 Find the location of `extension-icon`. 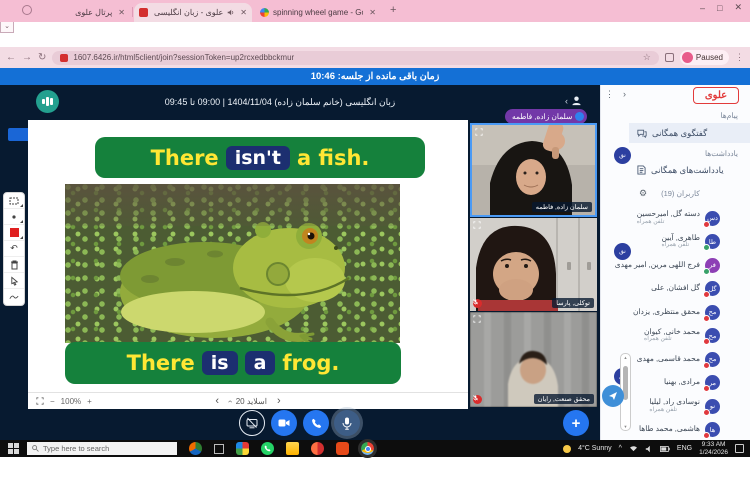

extension-icon is located at coordinates (669, 57).